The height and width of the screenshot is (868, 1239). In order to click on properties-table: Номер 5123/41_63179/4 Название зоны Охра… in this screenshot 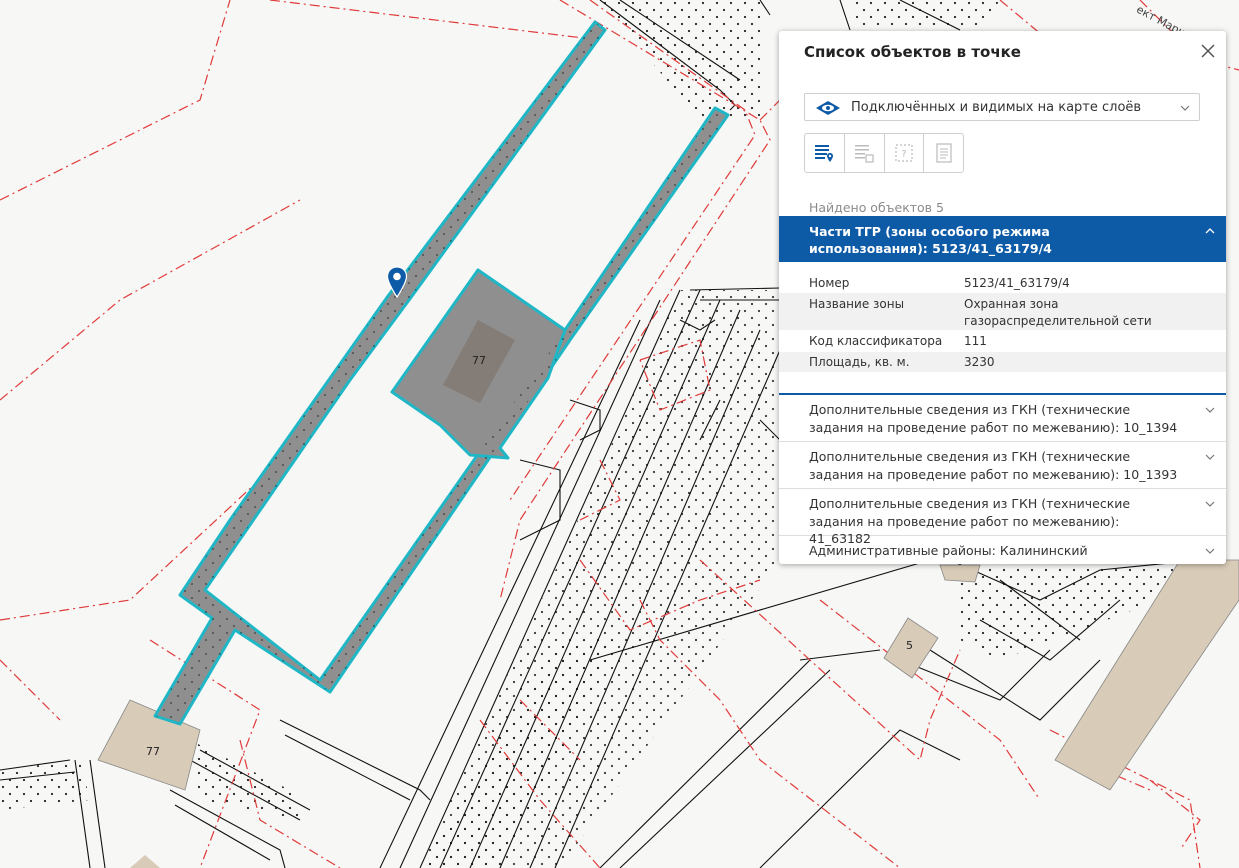, I will do `click(1002, 322)`.